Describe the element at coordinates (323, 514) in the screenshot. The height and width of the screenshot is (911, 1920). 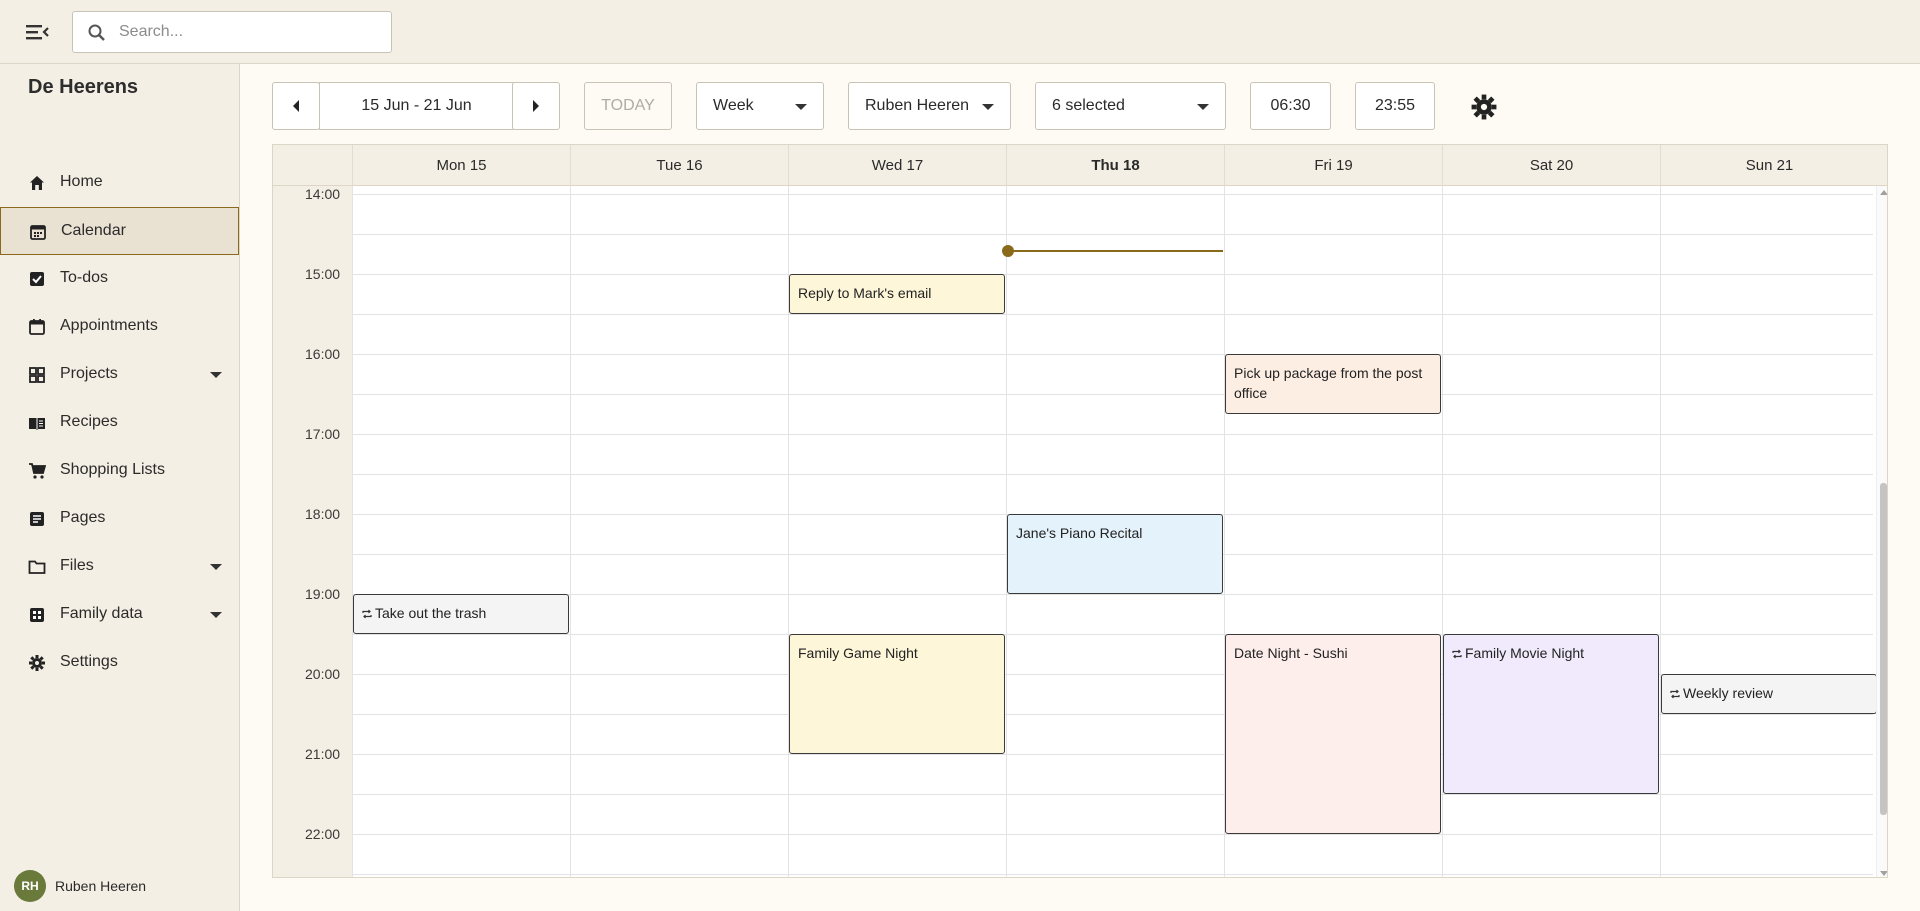
I see `time-label: 18:00` at that location.